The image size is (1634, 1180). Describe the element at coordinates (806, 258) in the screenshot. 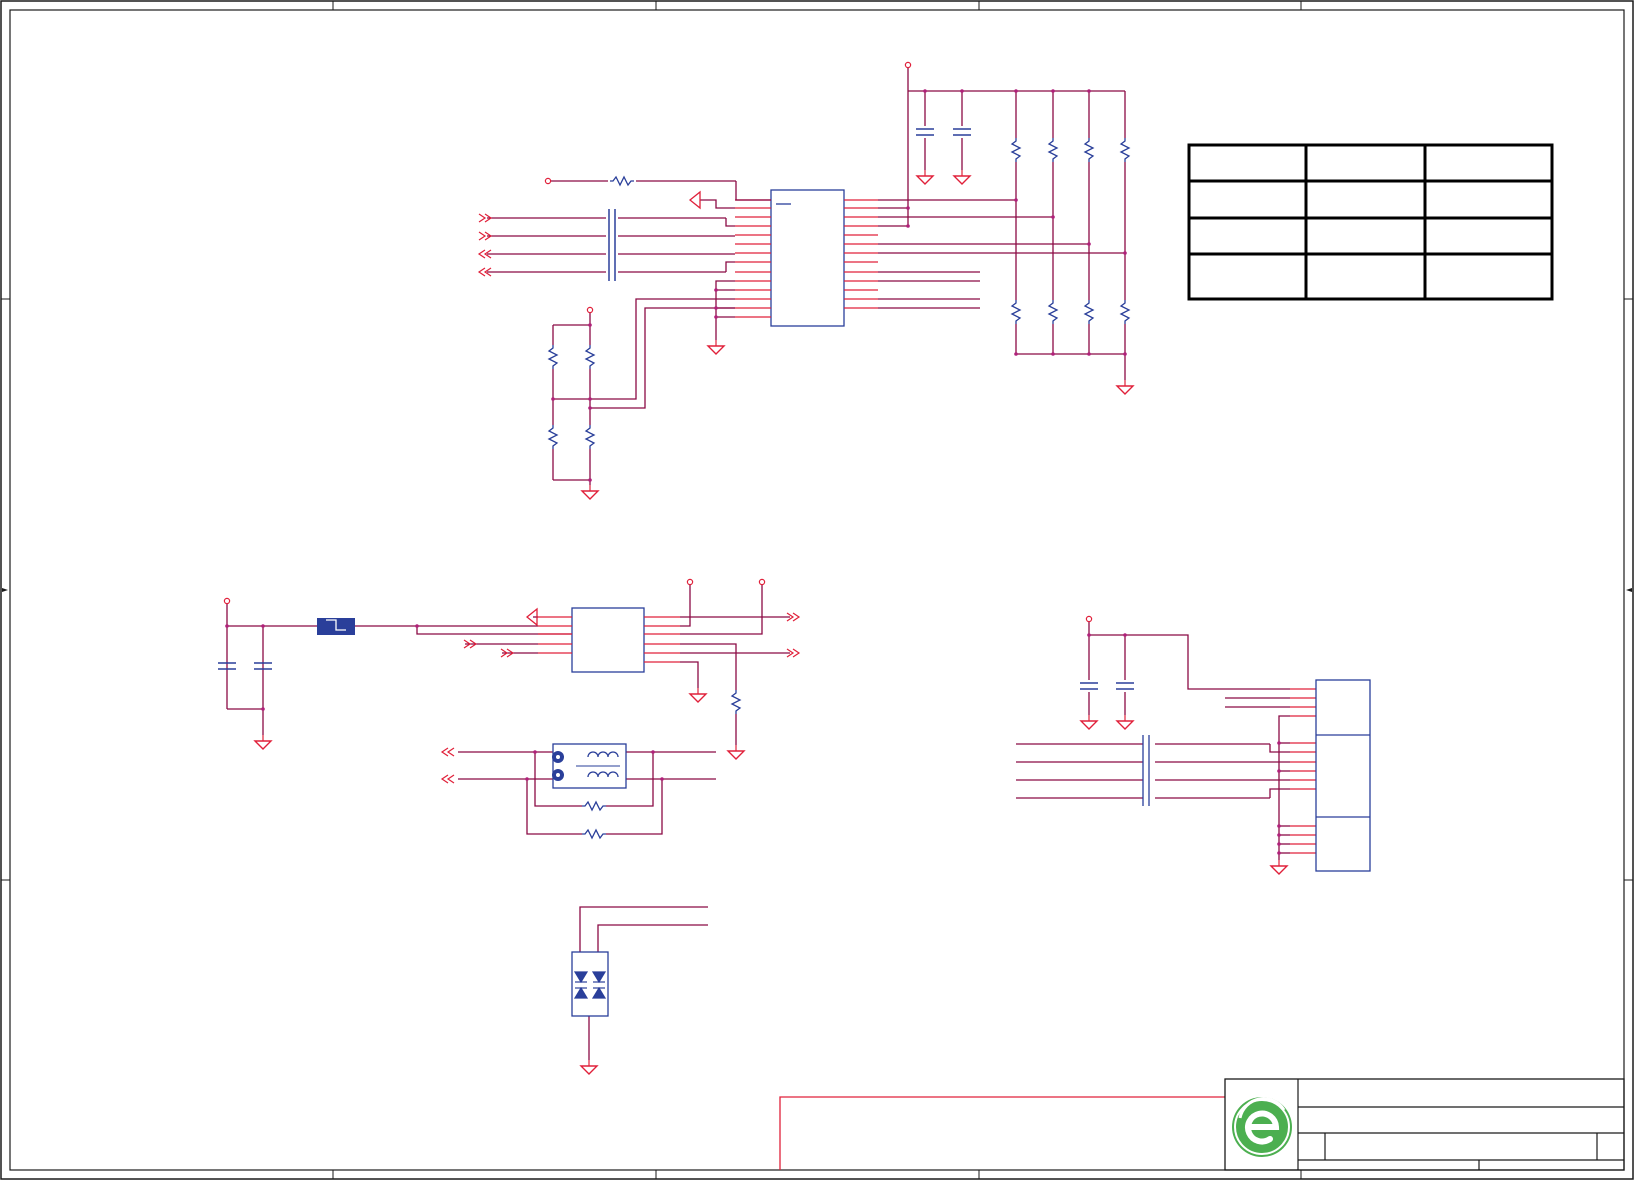

I see `ic-u1` at that location.